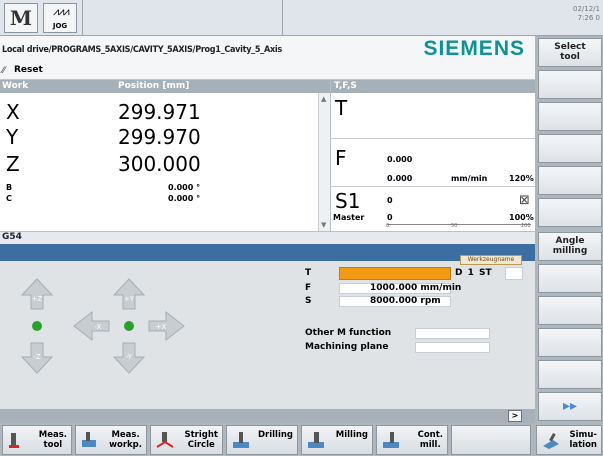  Describe the element at coordinates (433, 138) in the screenshot. I see `divider` at that location.